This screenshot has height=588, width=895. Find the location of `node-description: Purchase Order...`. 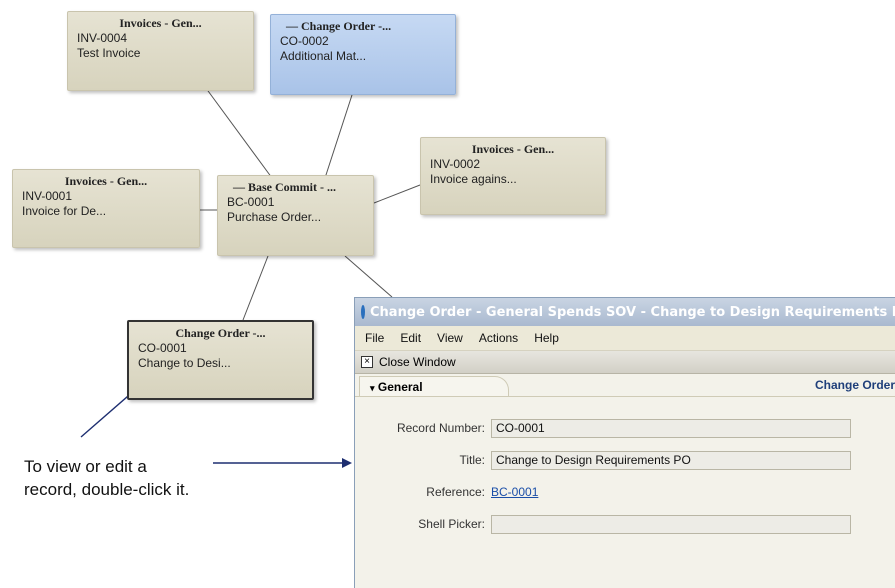

node-description: Purchase Order... is located at coordinates (274, 217).